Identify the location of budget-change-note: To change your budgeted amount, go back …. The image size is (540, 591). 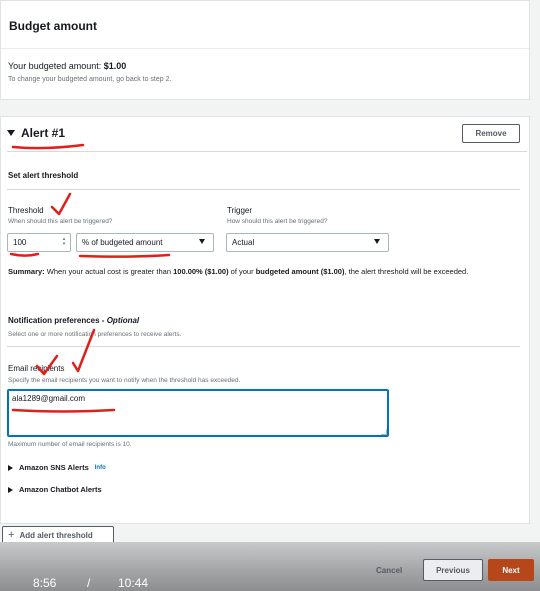
(90, 79).